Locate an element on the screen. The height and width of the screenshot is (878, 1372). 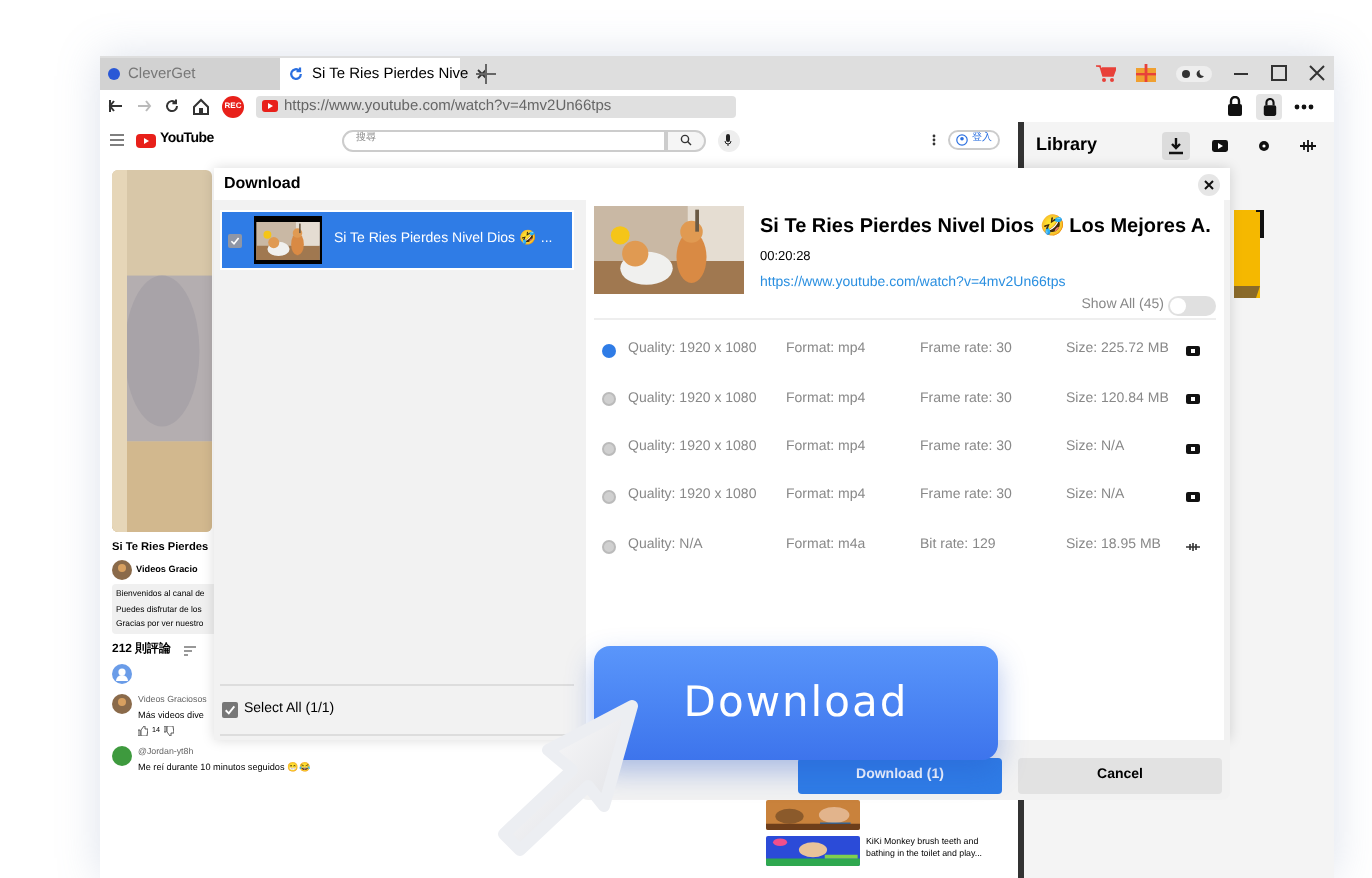
video-title: Si Te Ries Pierdes Nivel Dios 🤣 Los Mejores A. is located at coordinates (985, 227).